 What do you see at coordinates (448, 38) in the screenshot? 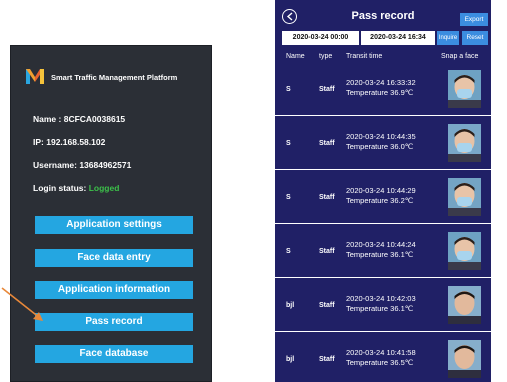
I see `inquire-button: Inquire` at bounding box center [448, 38].